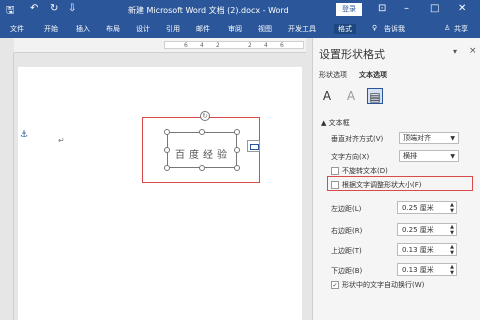  Describe the element at coordinates (327, 96) in the screenshot. I see `text-fill-outline-icon: A` at that location.